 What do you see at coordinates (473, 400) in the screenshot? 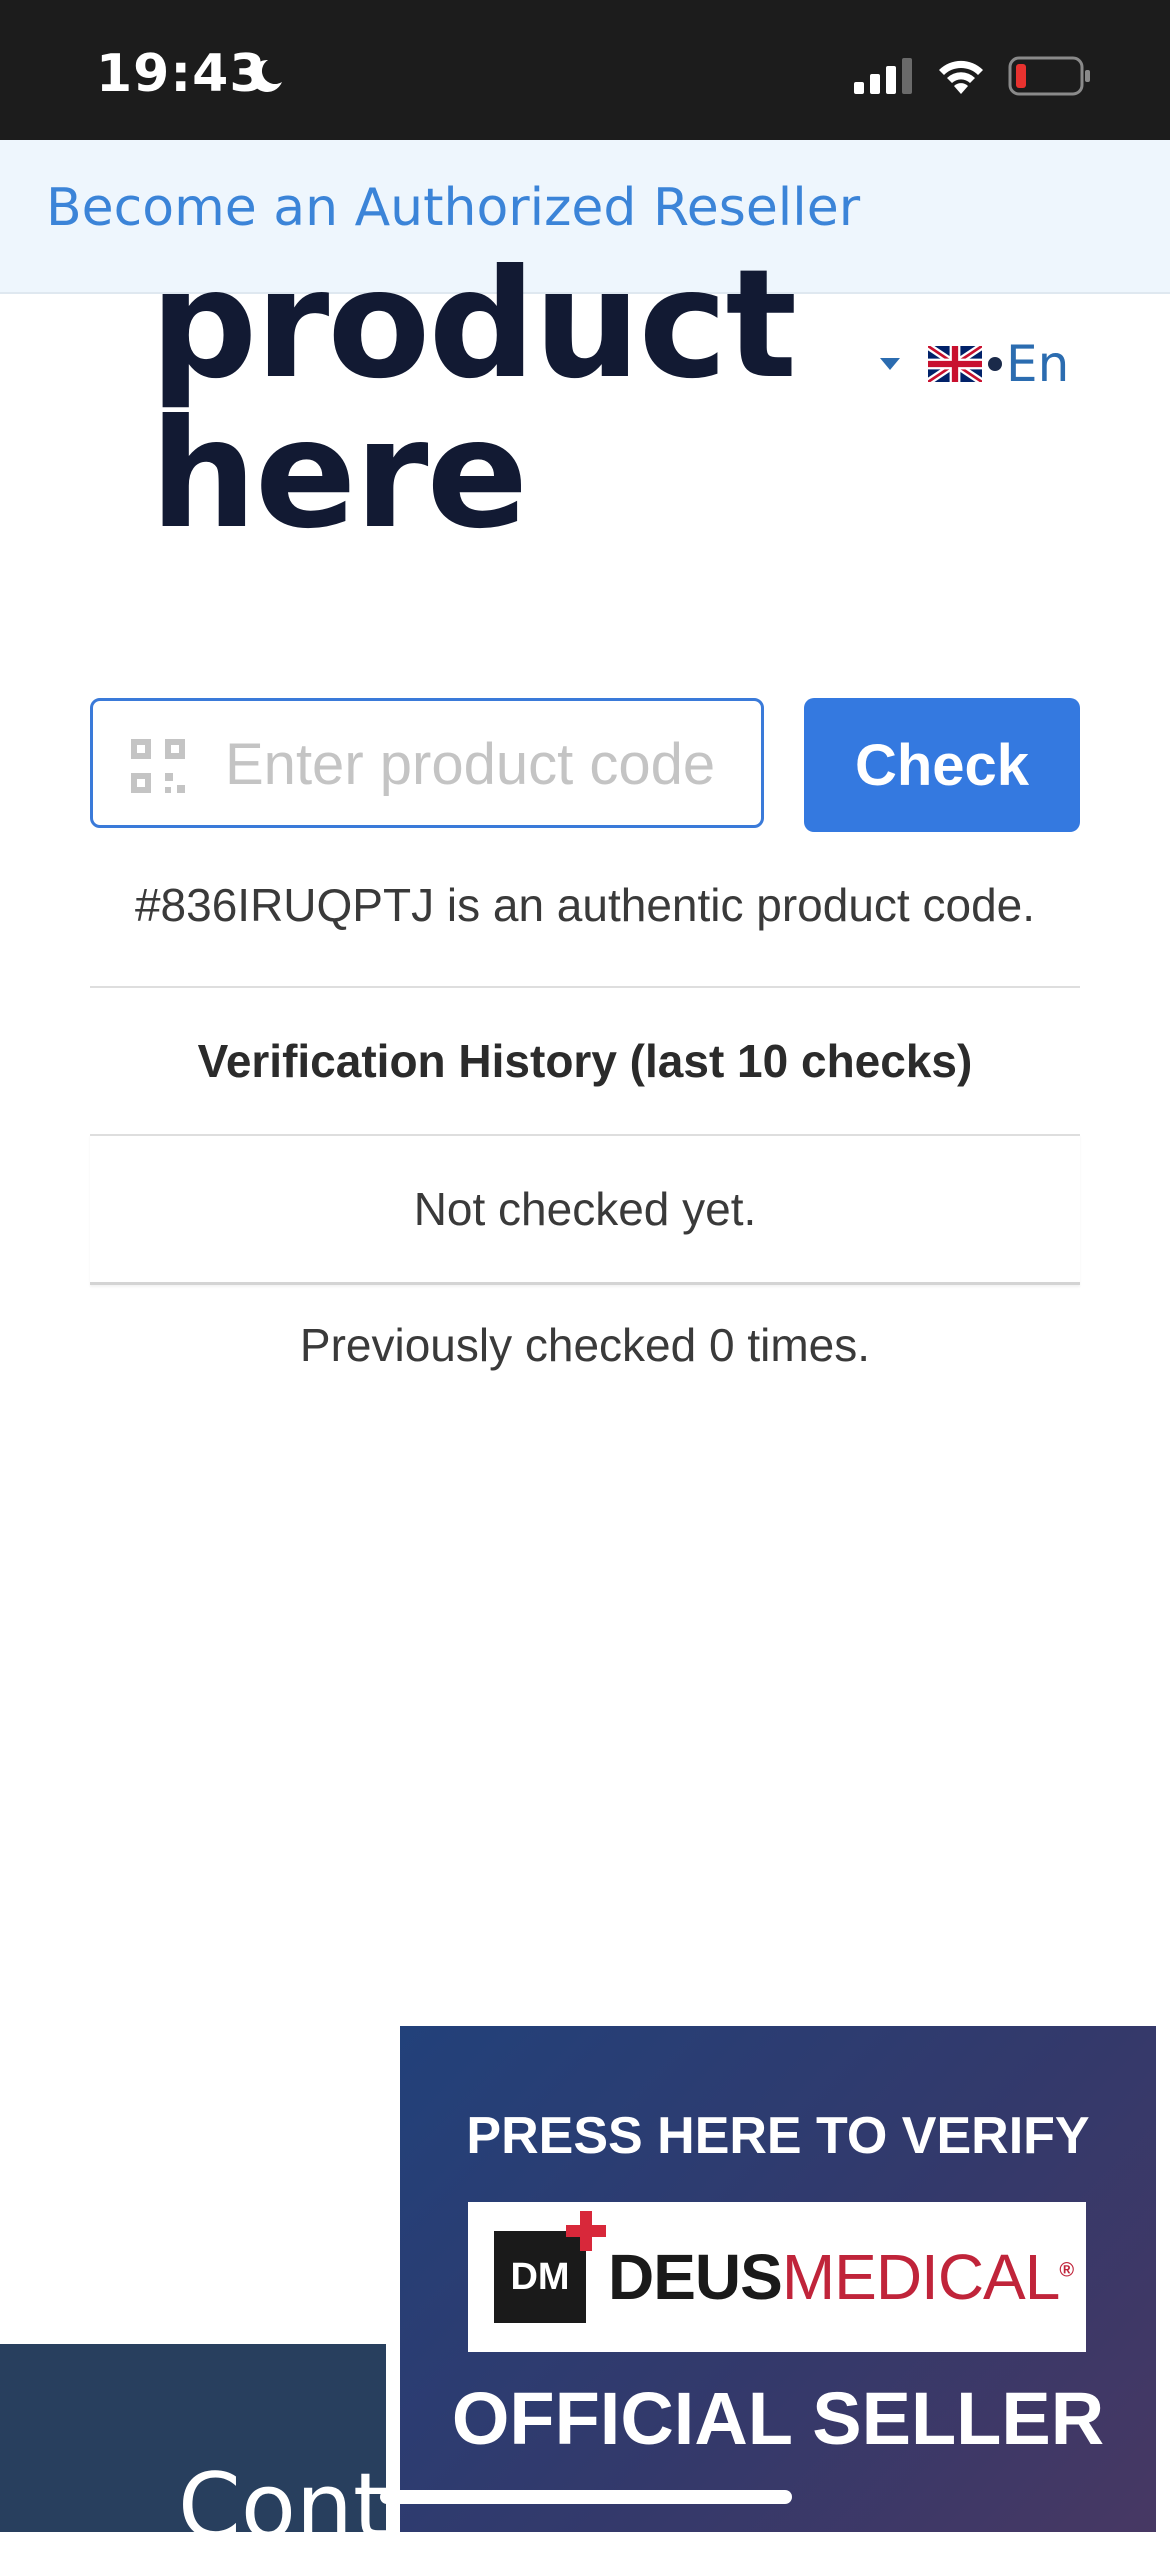
I see `page-heading: product here` at bounding box center [473, 400].